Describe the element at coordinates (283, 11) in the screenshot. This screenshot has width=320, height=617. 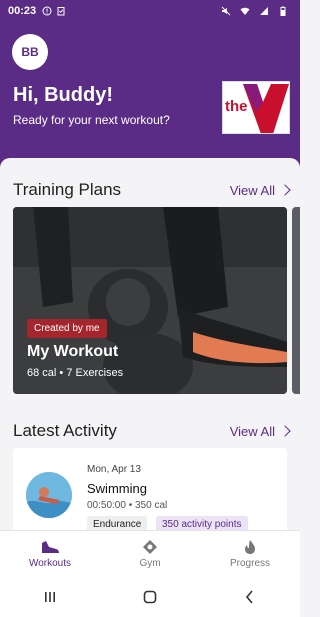
I see `battery-icon` at that location.